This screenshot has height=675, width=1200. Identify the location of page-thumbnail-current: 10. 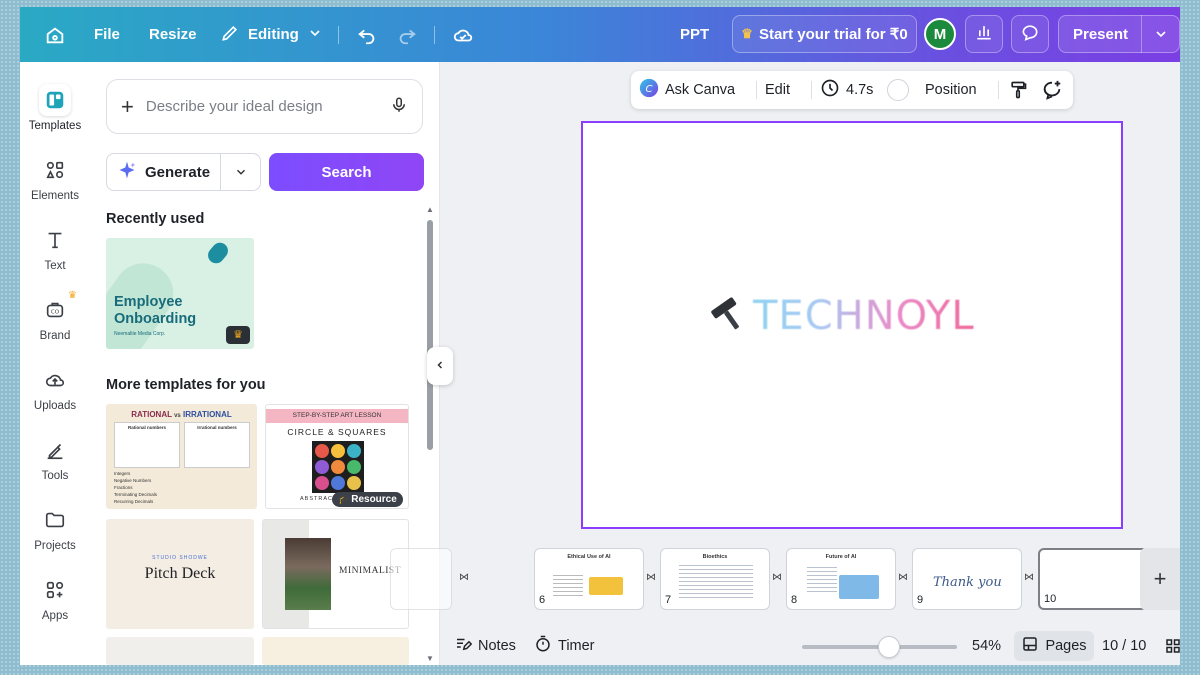
(1093, 579).